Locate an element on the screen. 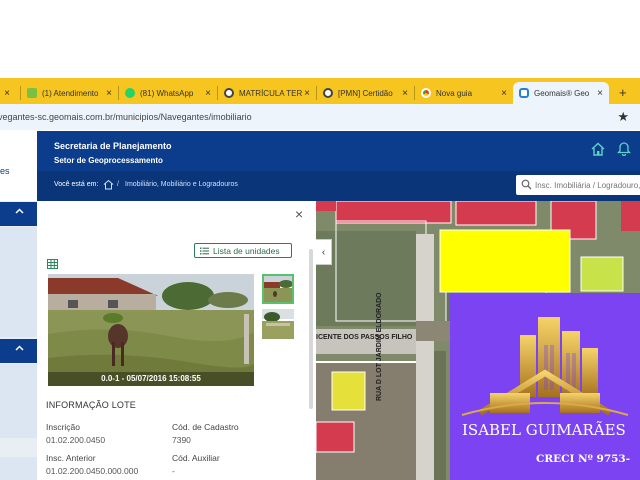  field-label-insc-anterior: Insc. Anterior is located at coordinates (71, 458).